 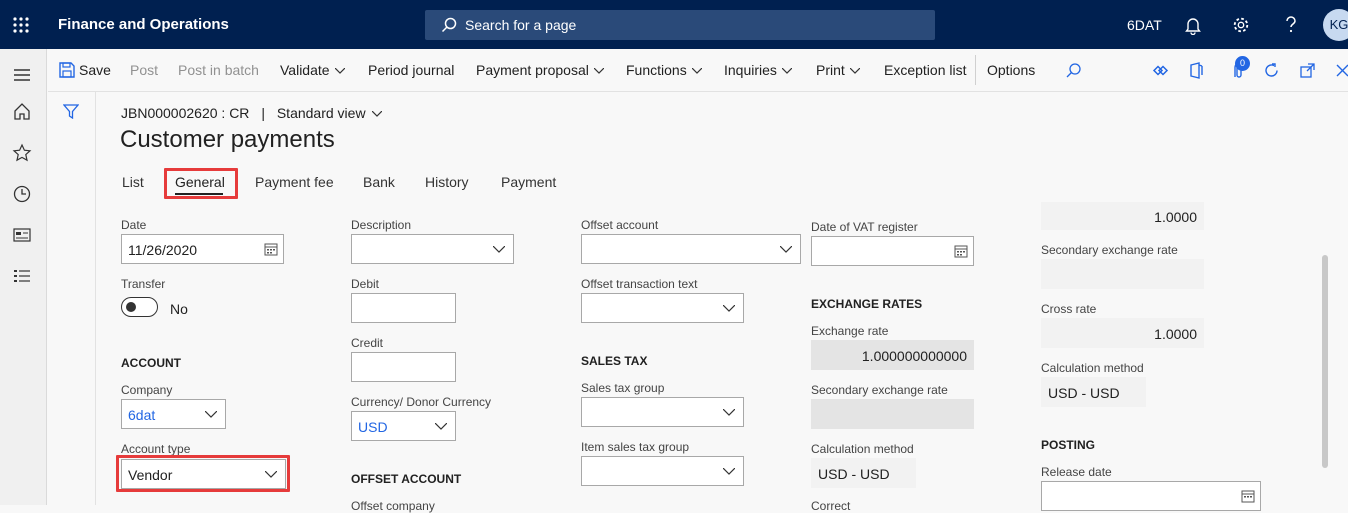 What do you see at coordinates (432, 249) in the screenshot?
I see `description-select` at bounding box center [432, 249].